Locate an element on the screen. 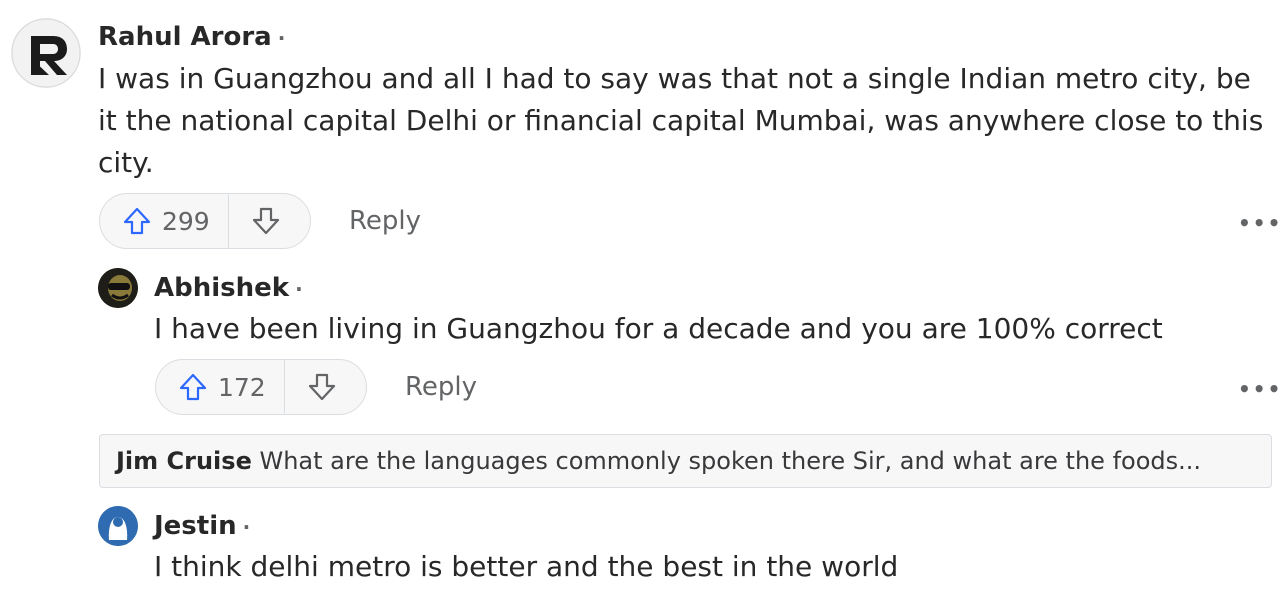 The height and width of the screenshot is (597, 1288). comment-author: Jestin · is located at coordinates (202, 526).